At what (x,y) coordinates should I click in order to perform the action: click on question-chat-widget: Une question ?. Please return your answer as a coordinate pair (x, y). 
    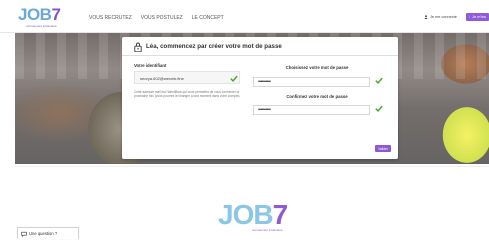
    Looking at the image, I should click on (48, 233).